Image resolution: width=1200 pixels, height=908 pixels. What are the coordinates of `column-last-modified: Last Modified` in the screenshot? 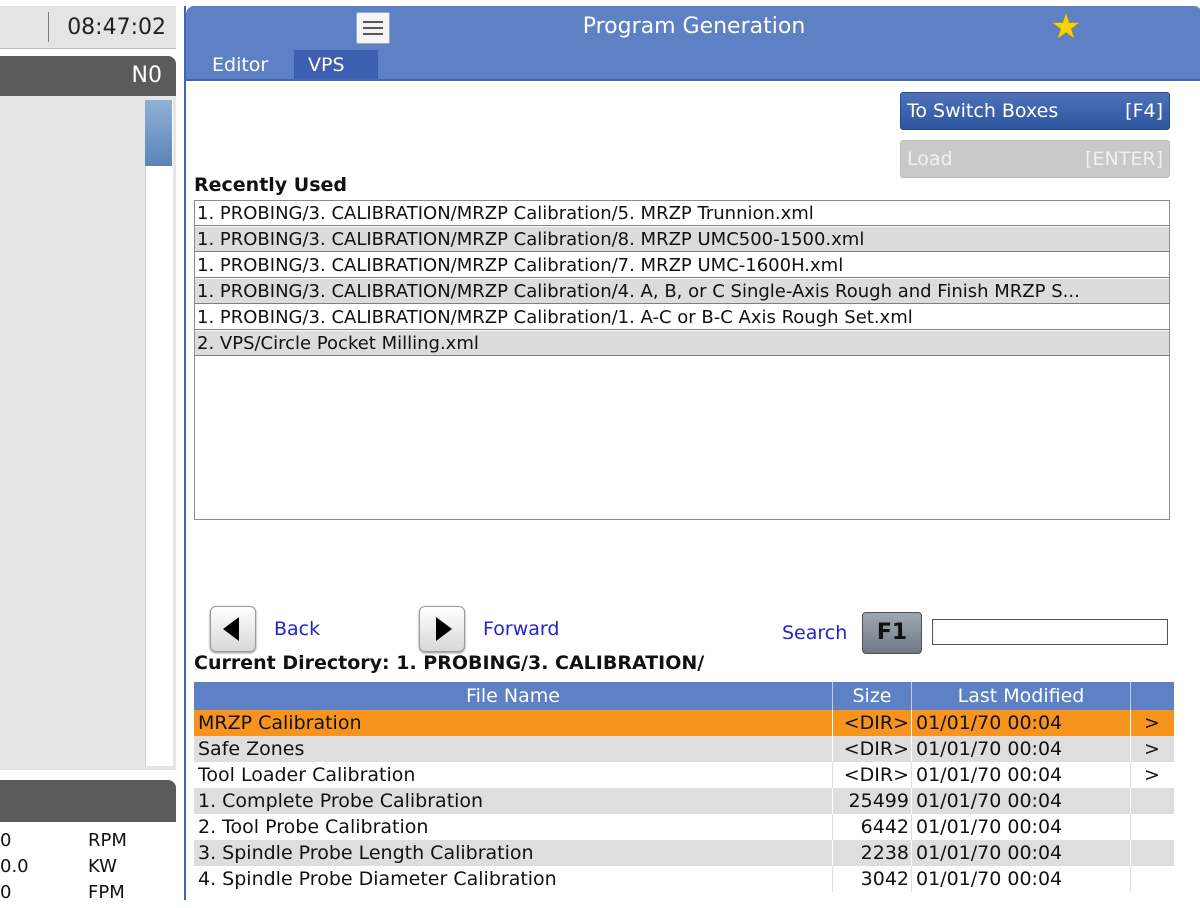 It's located at (1021, 696).